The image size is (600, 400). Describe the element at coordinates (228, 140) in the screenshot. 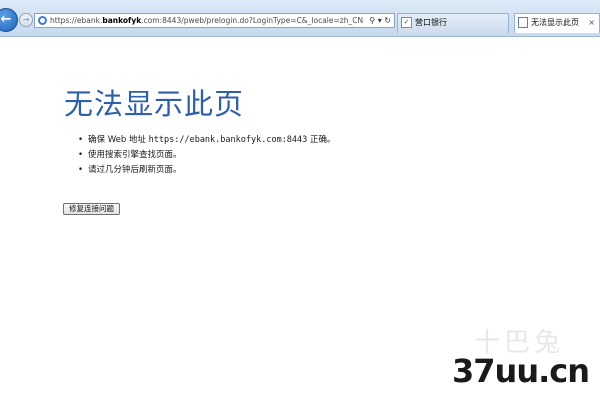

I see `tip-url: https://ebank.bankofyk.com:8443` at that location.